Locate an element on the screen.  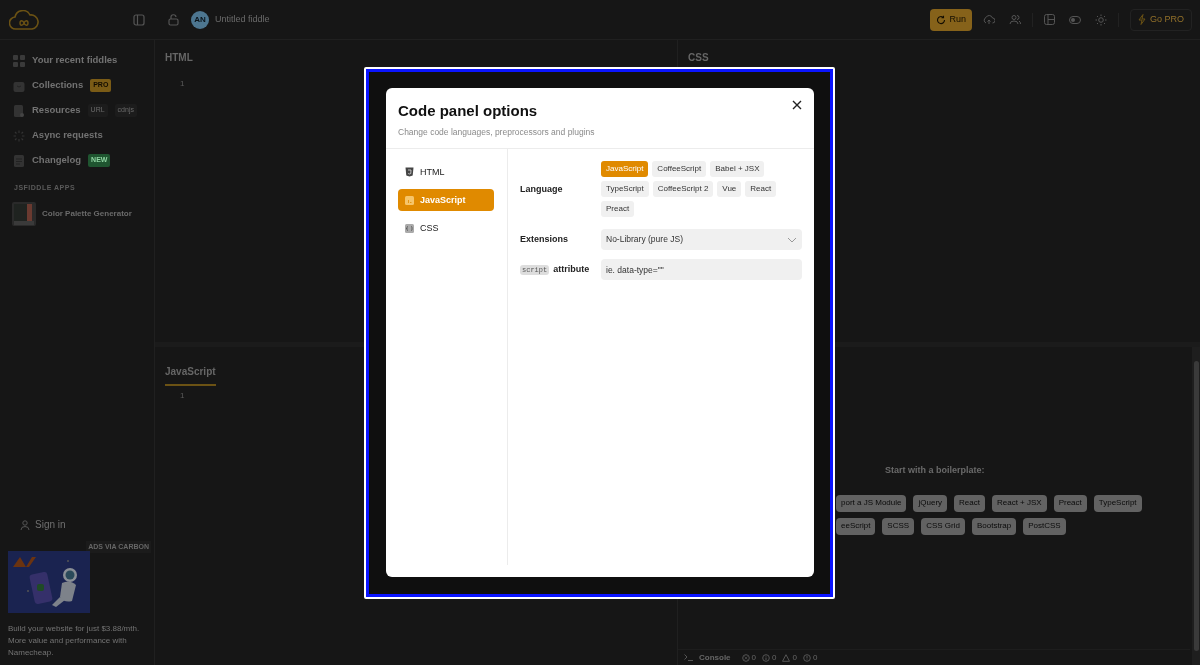
list-icon is located at coordinates (19, 160).